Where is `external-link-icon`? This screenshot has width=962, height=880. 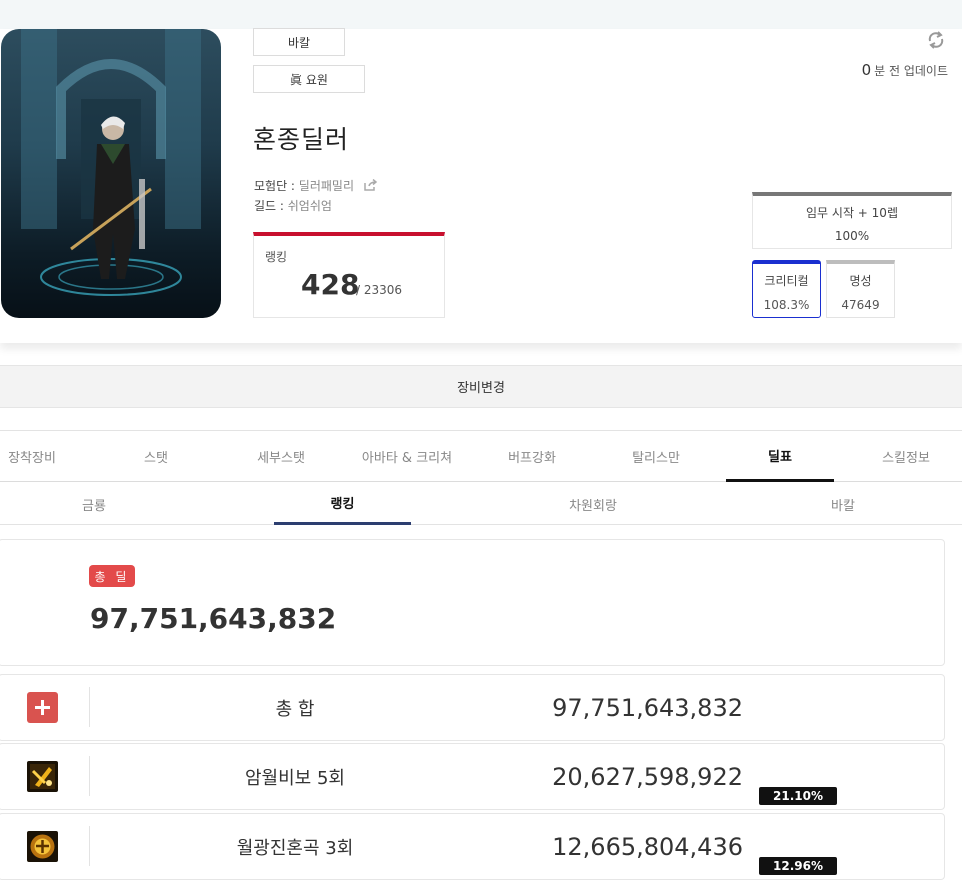
external-link-icon is located at coordinates (371, 186).